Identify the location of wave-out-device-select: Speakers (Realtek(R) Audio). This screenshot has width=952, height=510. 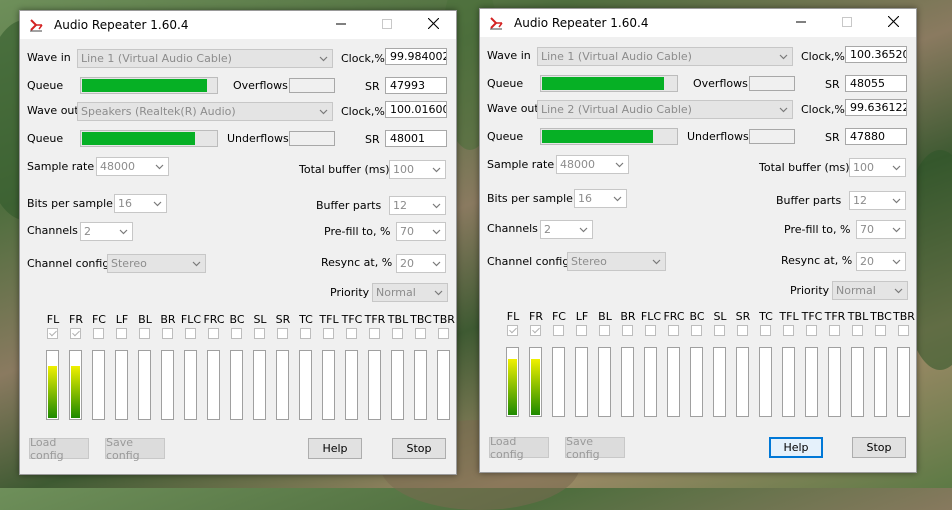
(205, 111).